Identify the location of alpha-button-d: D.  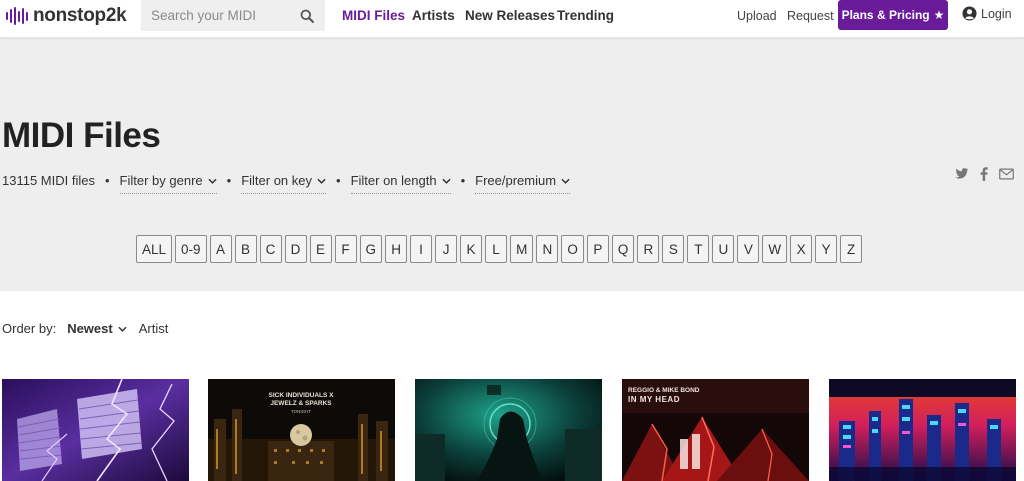
(295, 249).